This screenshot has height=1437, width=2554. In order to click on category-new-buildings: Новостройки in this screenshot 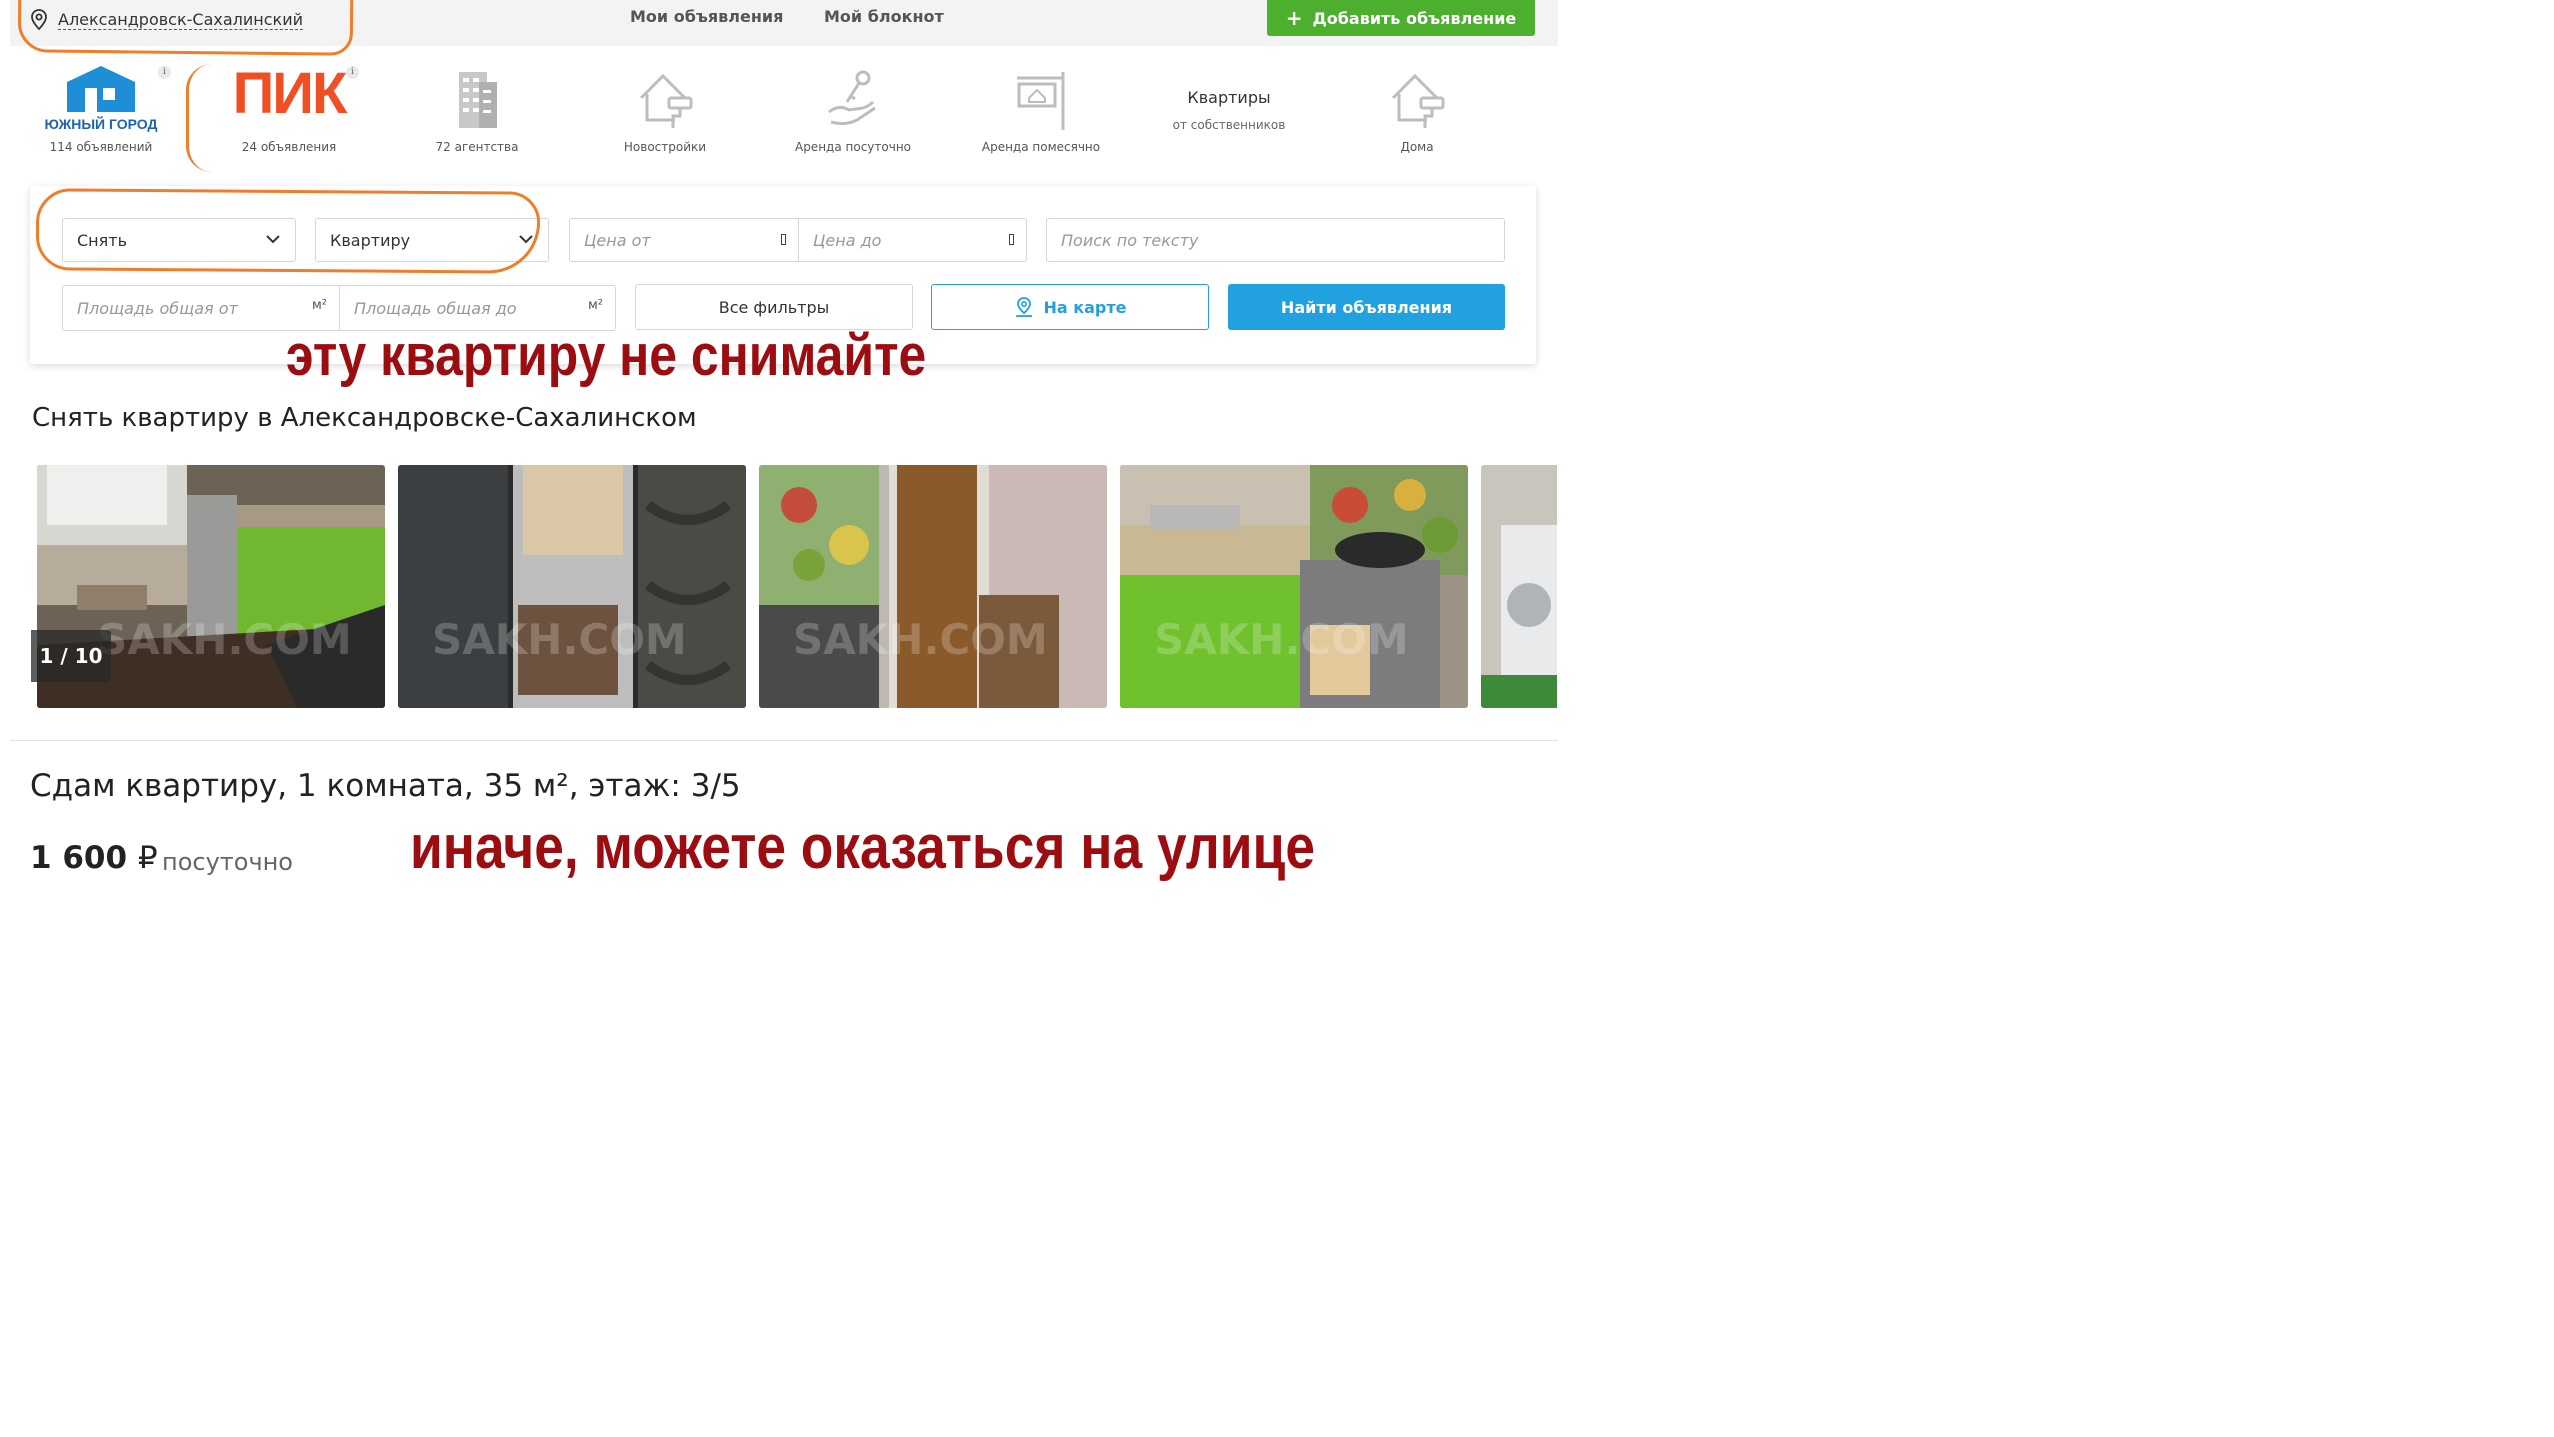, I will do `click(665, 112)`.